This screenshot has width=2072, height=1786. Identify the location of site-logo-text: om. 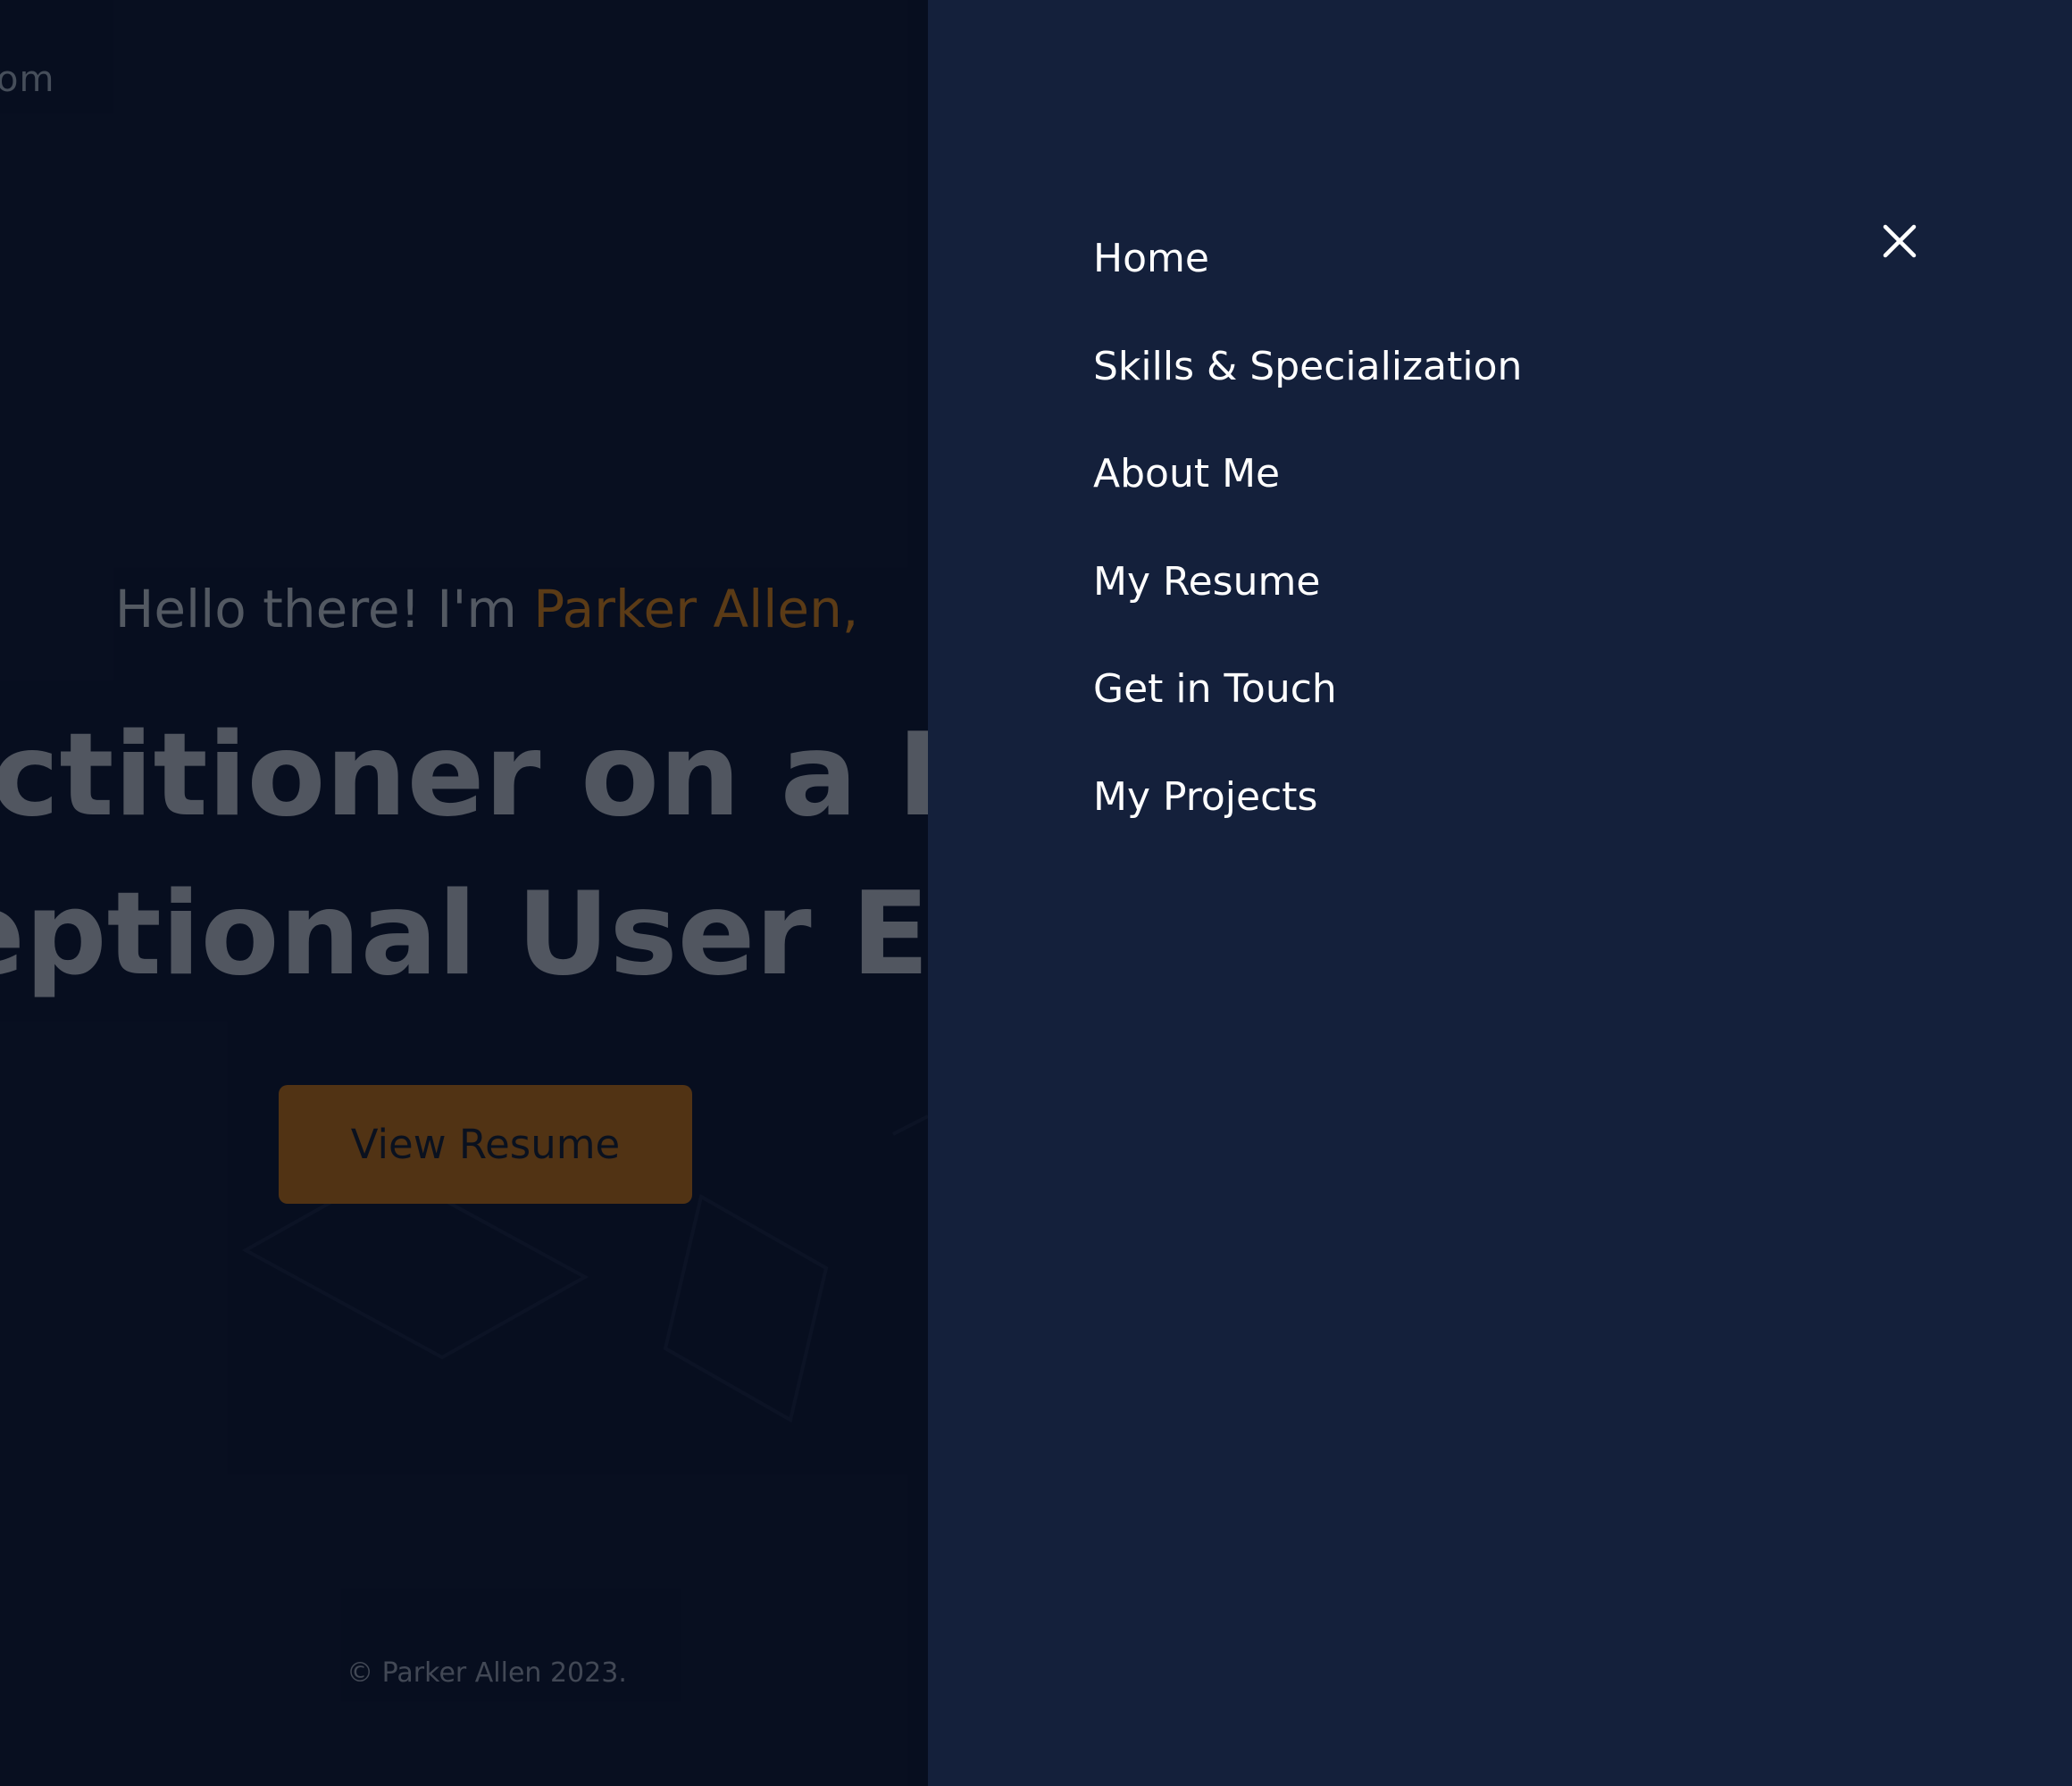
(27, 79).